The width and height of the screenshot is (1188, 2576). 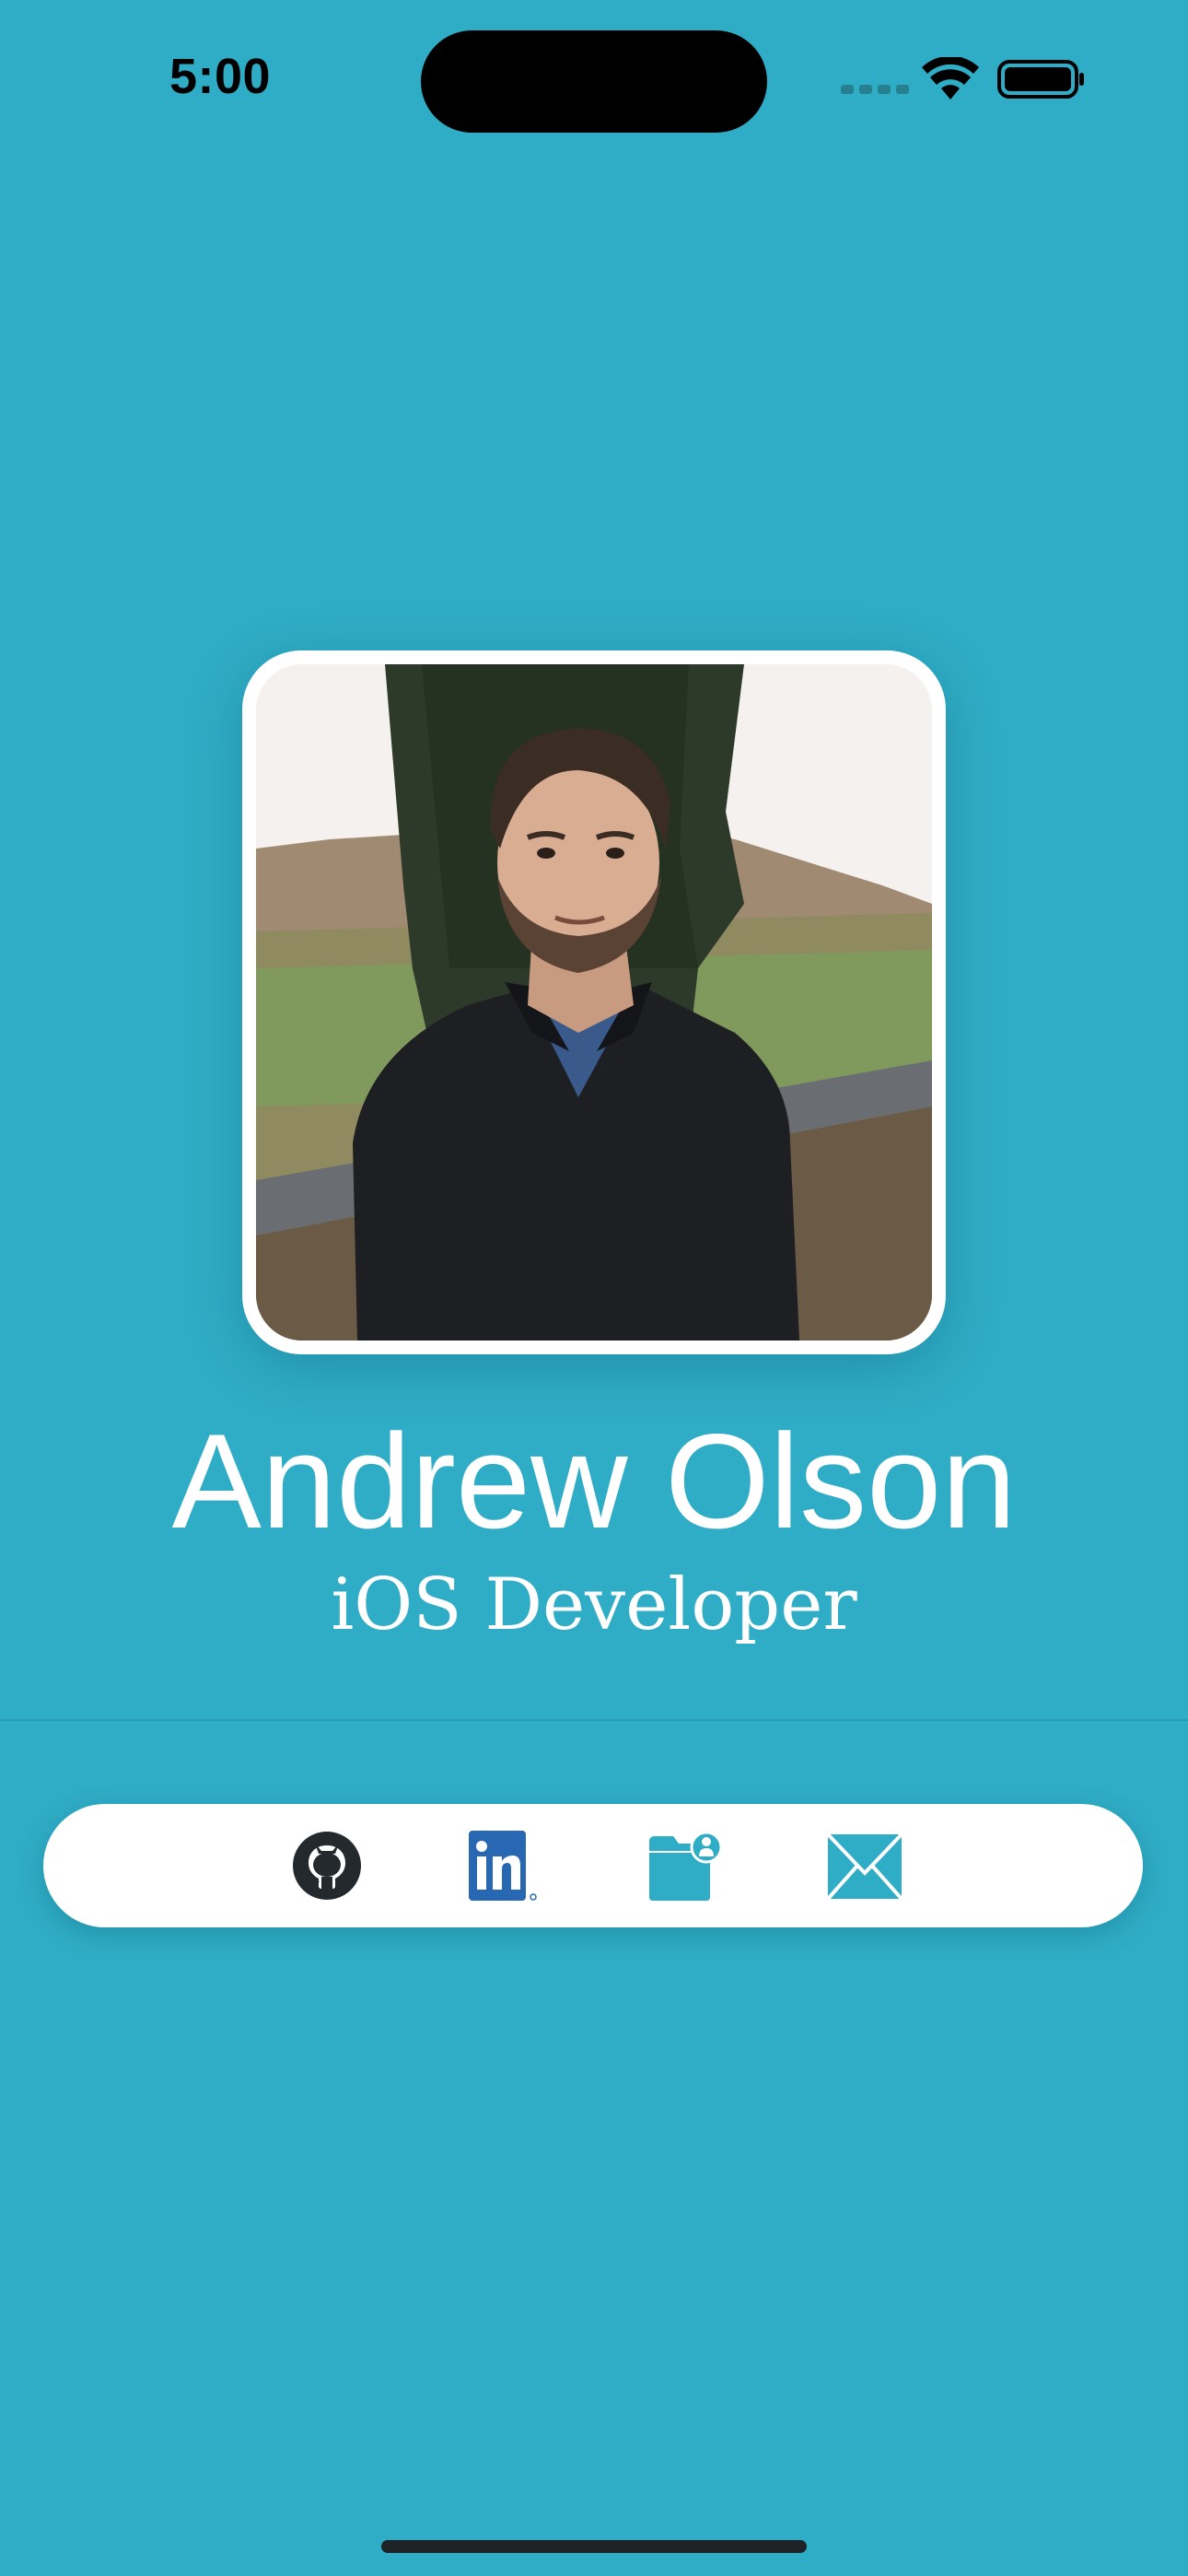 I want to click on email-button, so click(x=865, y=1866).